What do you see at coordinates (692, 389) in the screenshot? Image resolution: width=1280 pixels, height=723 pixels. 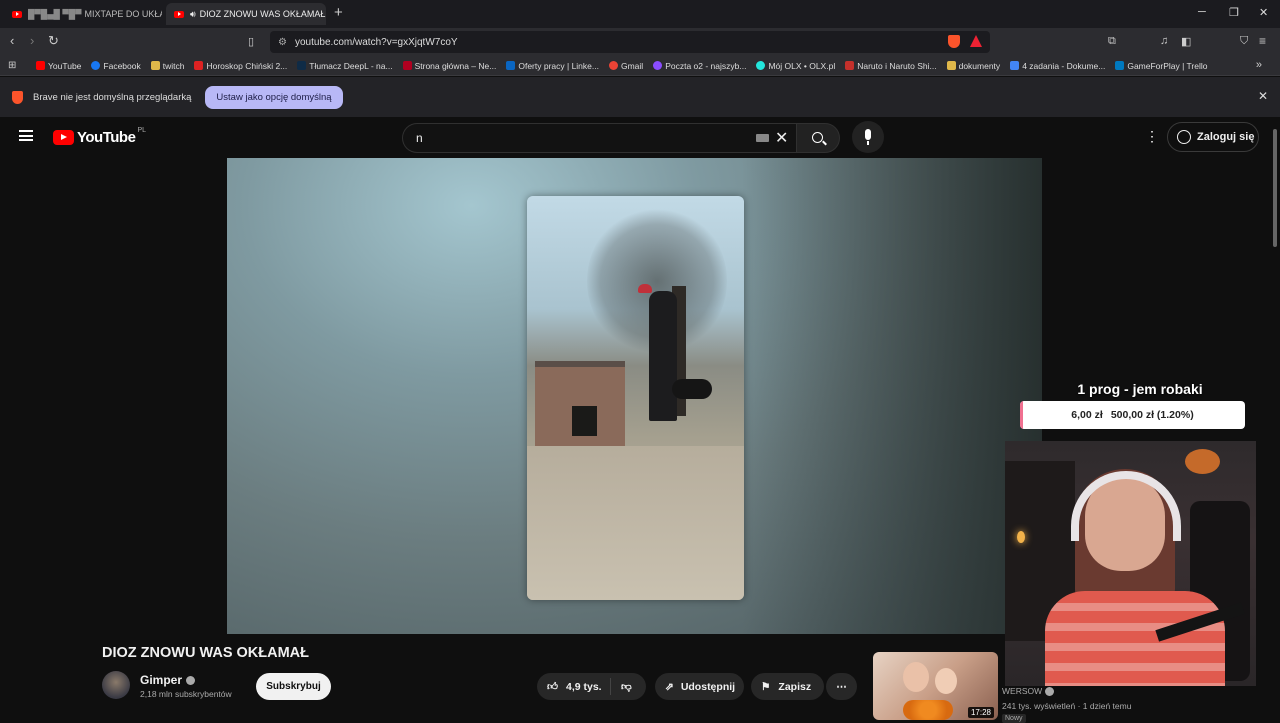 I see `black-dog` at bounding box center [692, 389].